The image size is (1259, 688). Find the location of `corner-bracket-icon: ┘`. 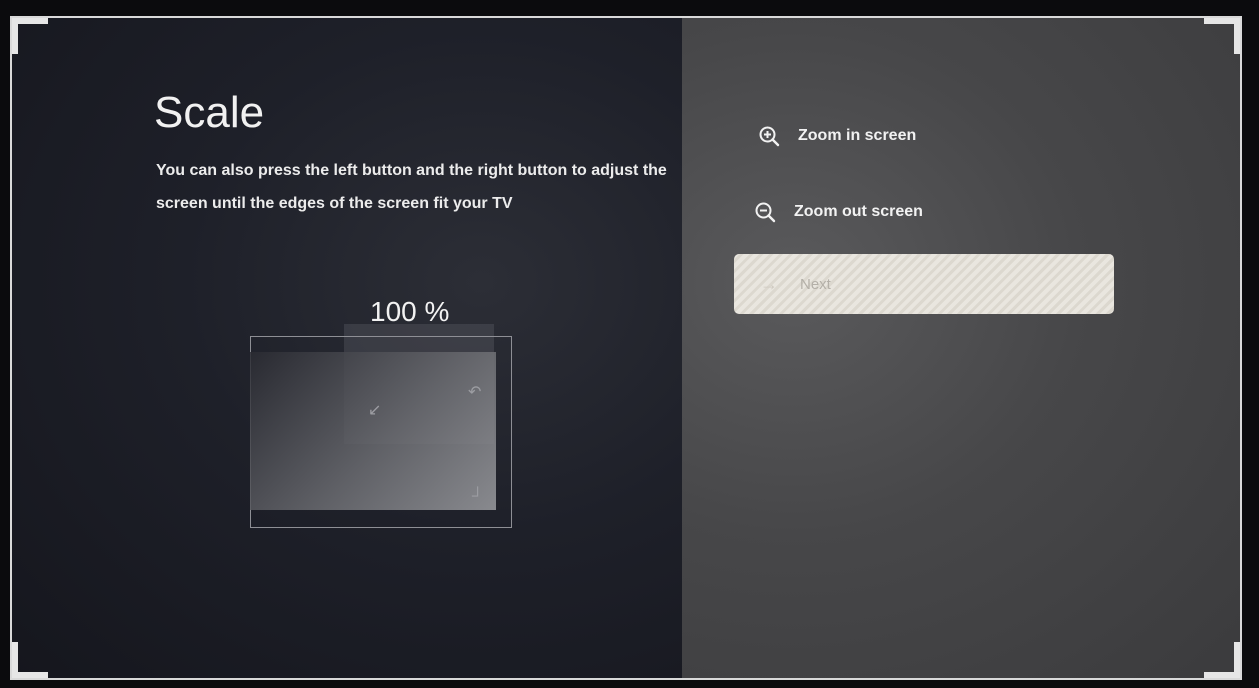

corner-bracket-icon: ┘ is located at coordinates (478, 496).